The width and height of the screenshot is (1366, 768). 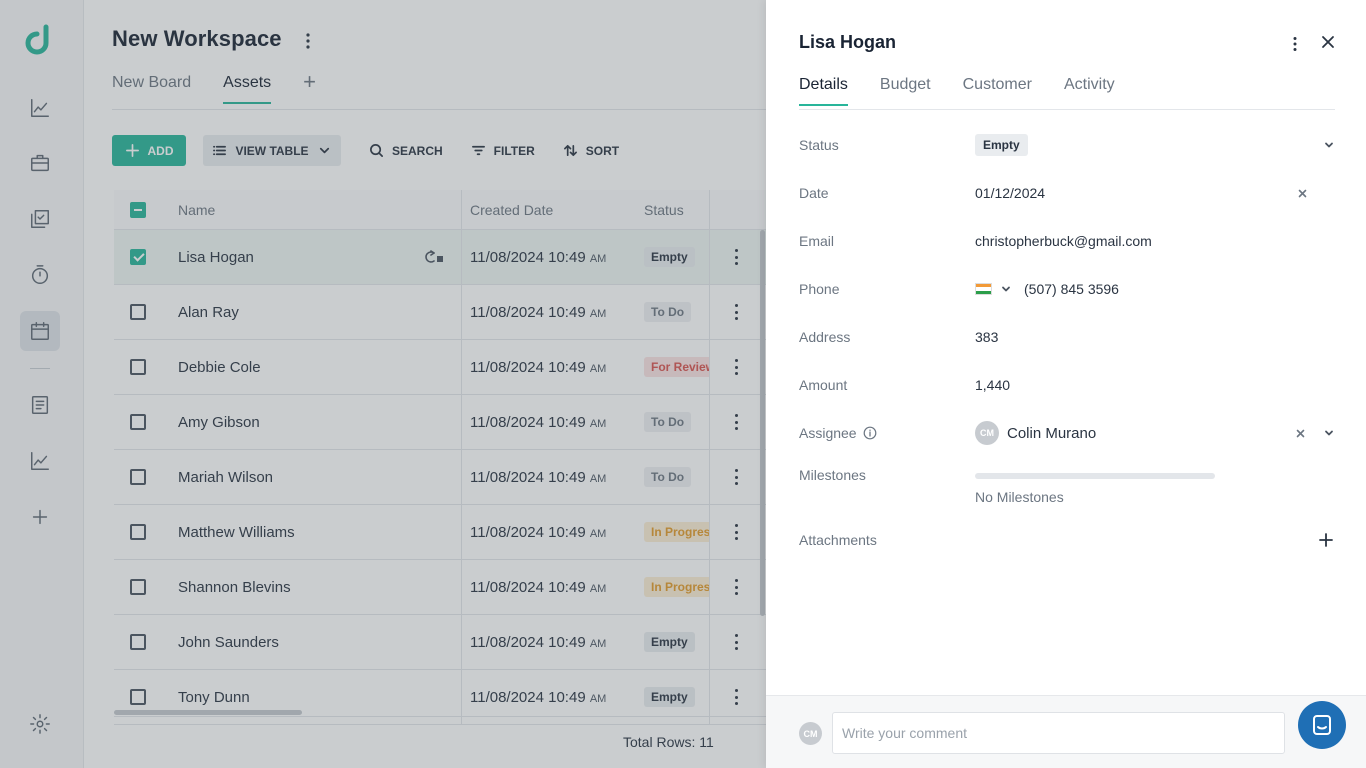 What do you see at coordinates (1019, 497) in the screenshot?
I see `milestones-empty-text: No Milestones` at bounding box center [1019, 497].